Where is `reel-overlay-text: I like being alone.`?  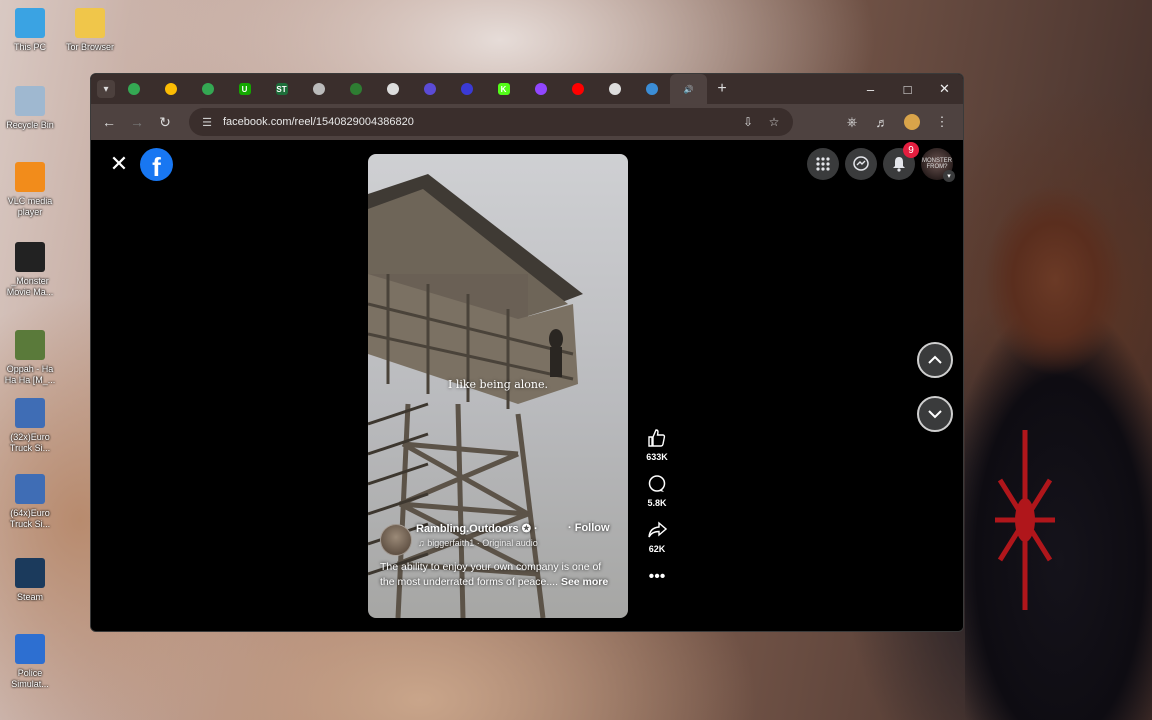 reel-overlay-text: I like being alone. is located at coordinates (498, 384).